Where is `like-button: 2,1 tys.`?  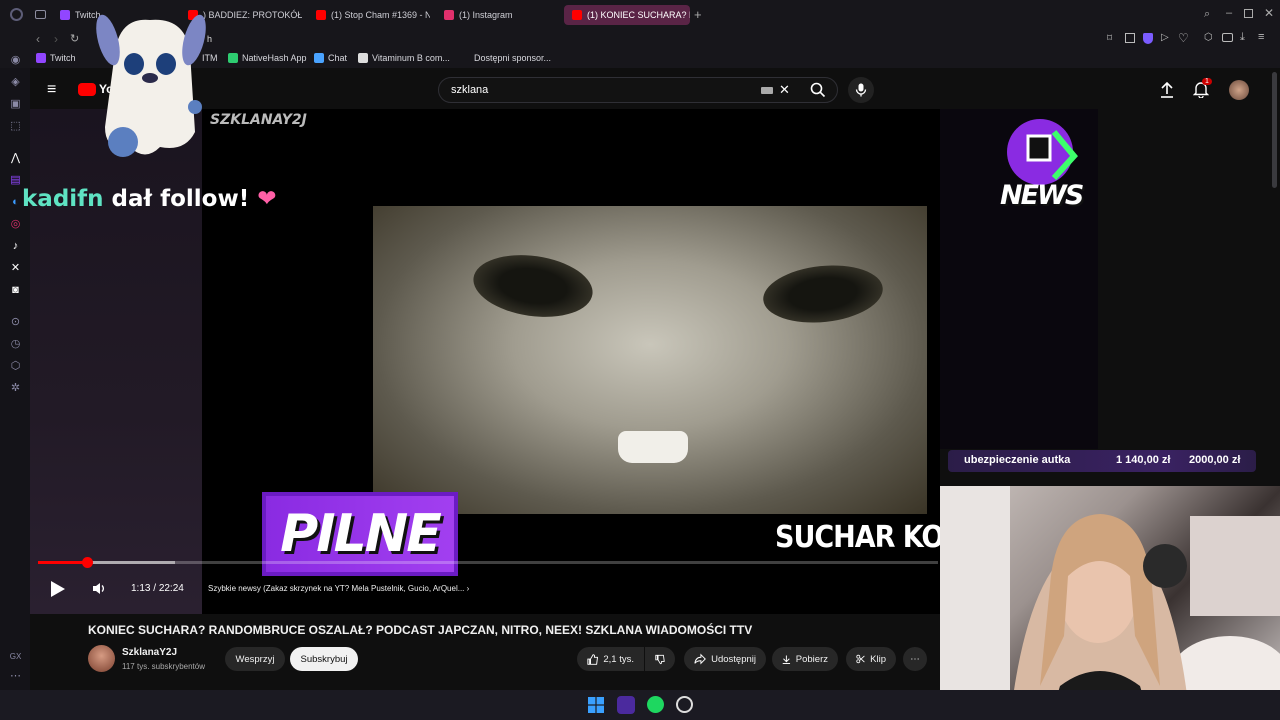
like-button: 2,1 tys. is located at coordinates (610, 659).